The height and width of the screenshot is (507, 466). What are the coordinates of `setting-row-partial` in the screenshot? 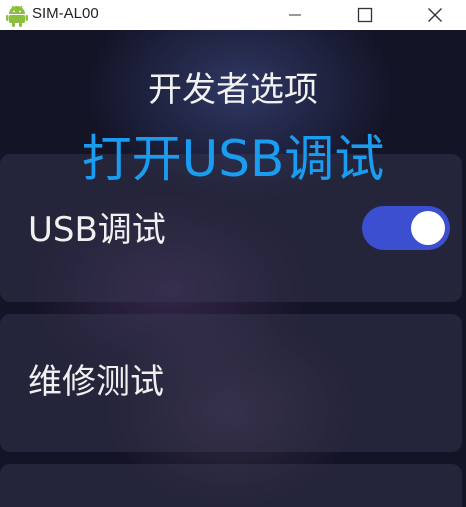 It's located at (231, 485).